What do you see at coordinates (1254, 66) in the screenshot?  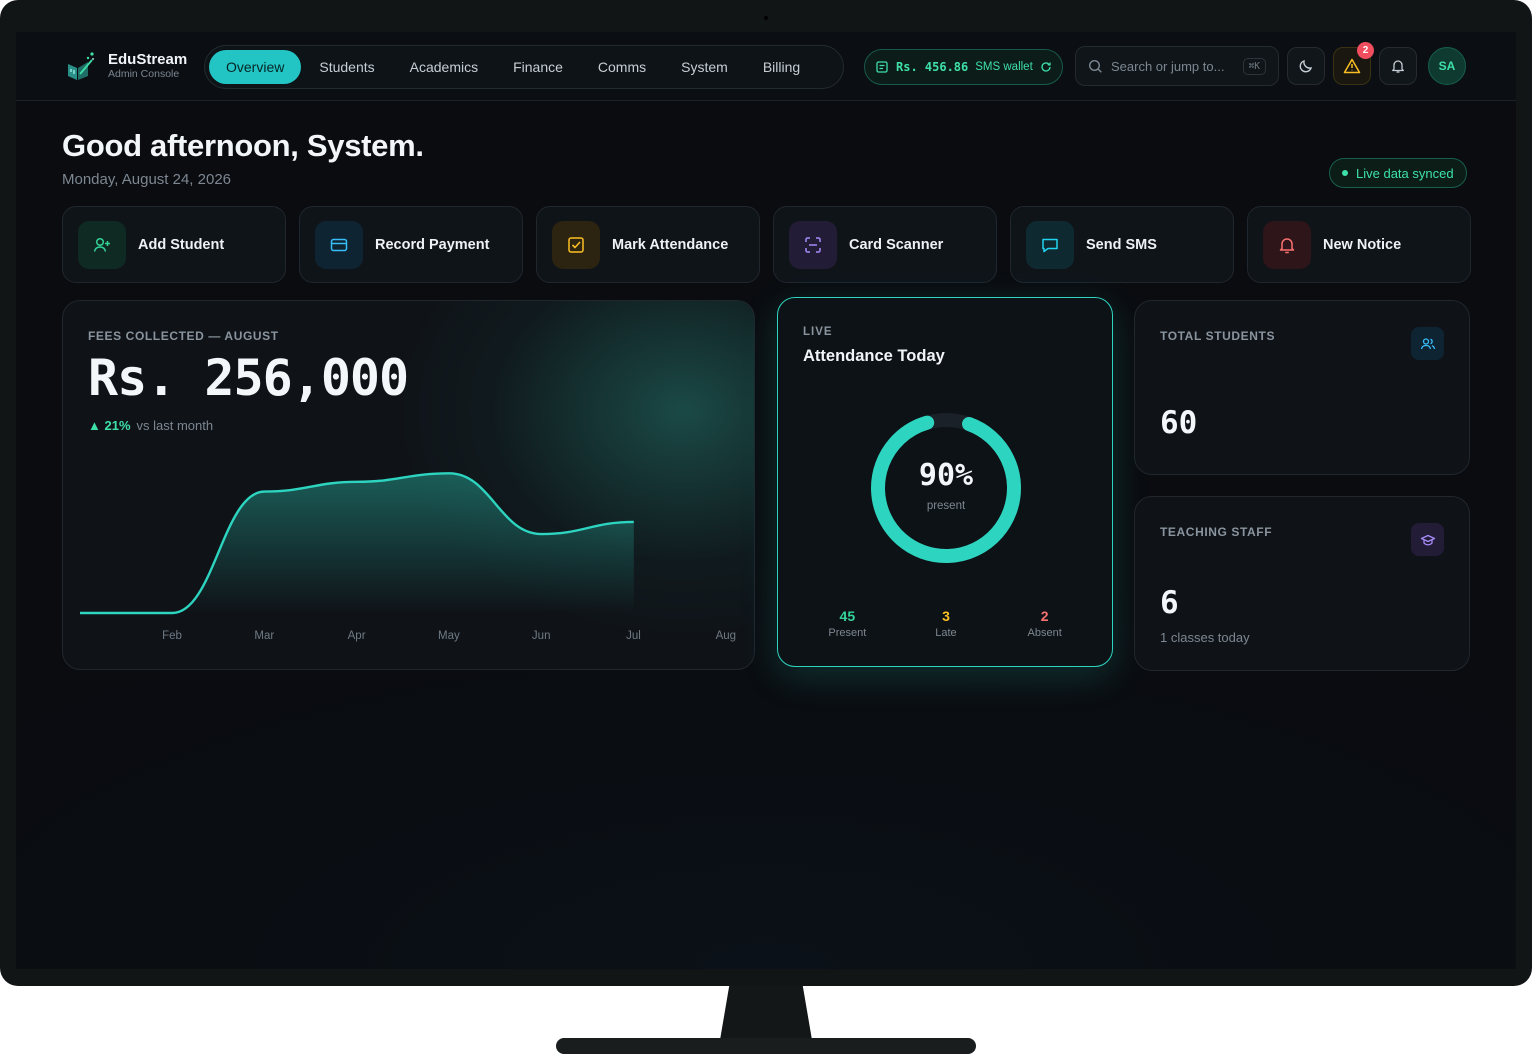 I see `search-shortcut: ⌘K` at bounding box center [1254, 66].